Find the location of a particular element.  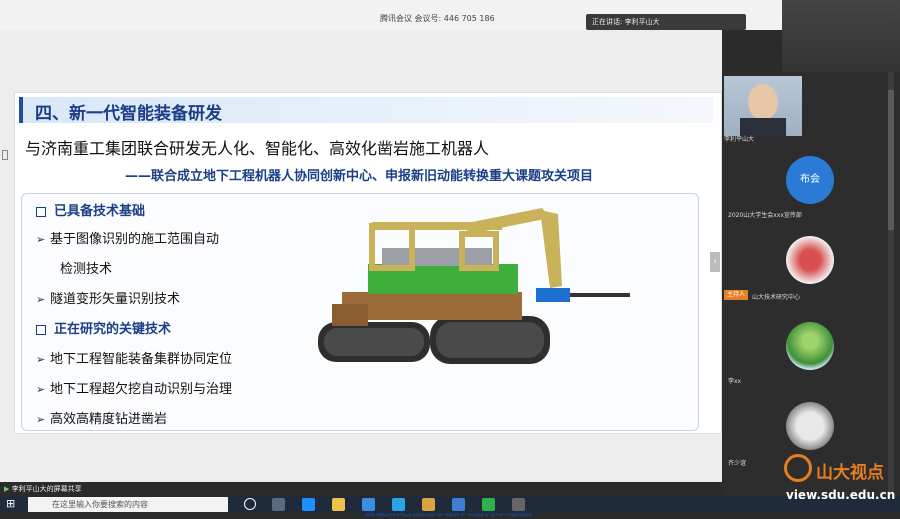

list-item: ➢ 地下工程超欠挖自动识别与治理 is located at coordinates (134, 389).